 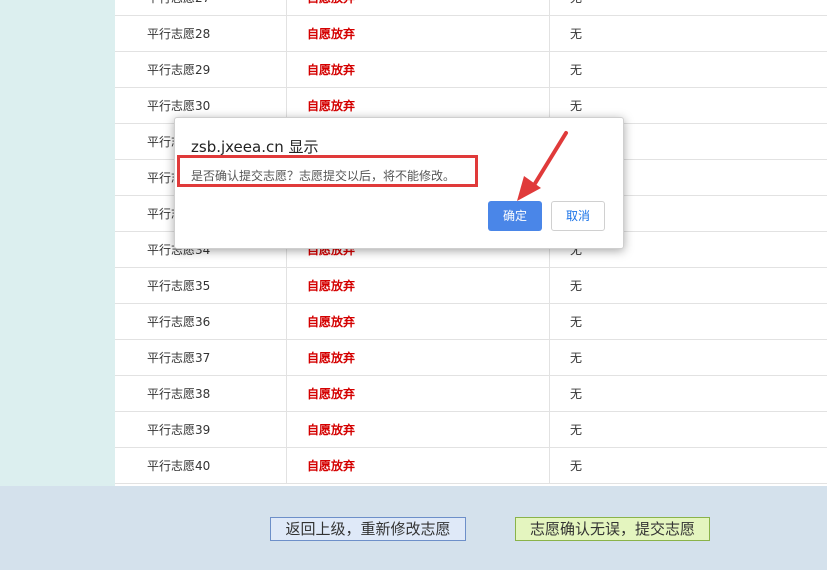 I want to click on dialog-message: 是否确认提交志愿？志愿提交以后，将不能修改。, so click(x=323, y=176).